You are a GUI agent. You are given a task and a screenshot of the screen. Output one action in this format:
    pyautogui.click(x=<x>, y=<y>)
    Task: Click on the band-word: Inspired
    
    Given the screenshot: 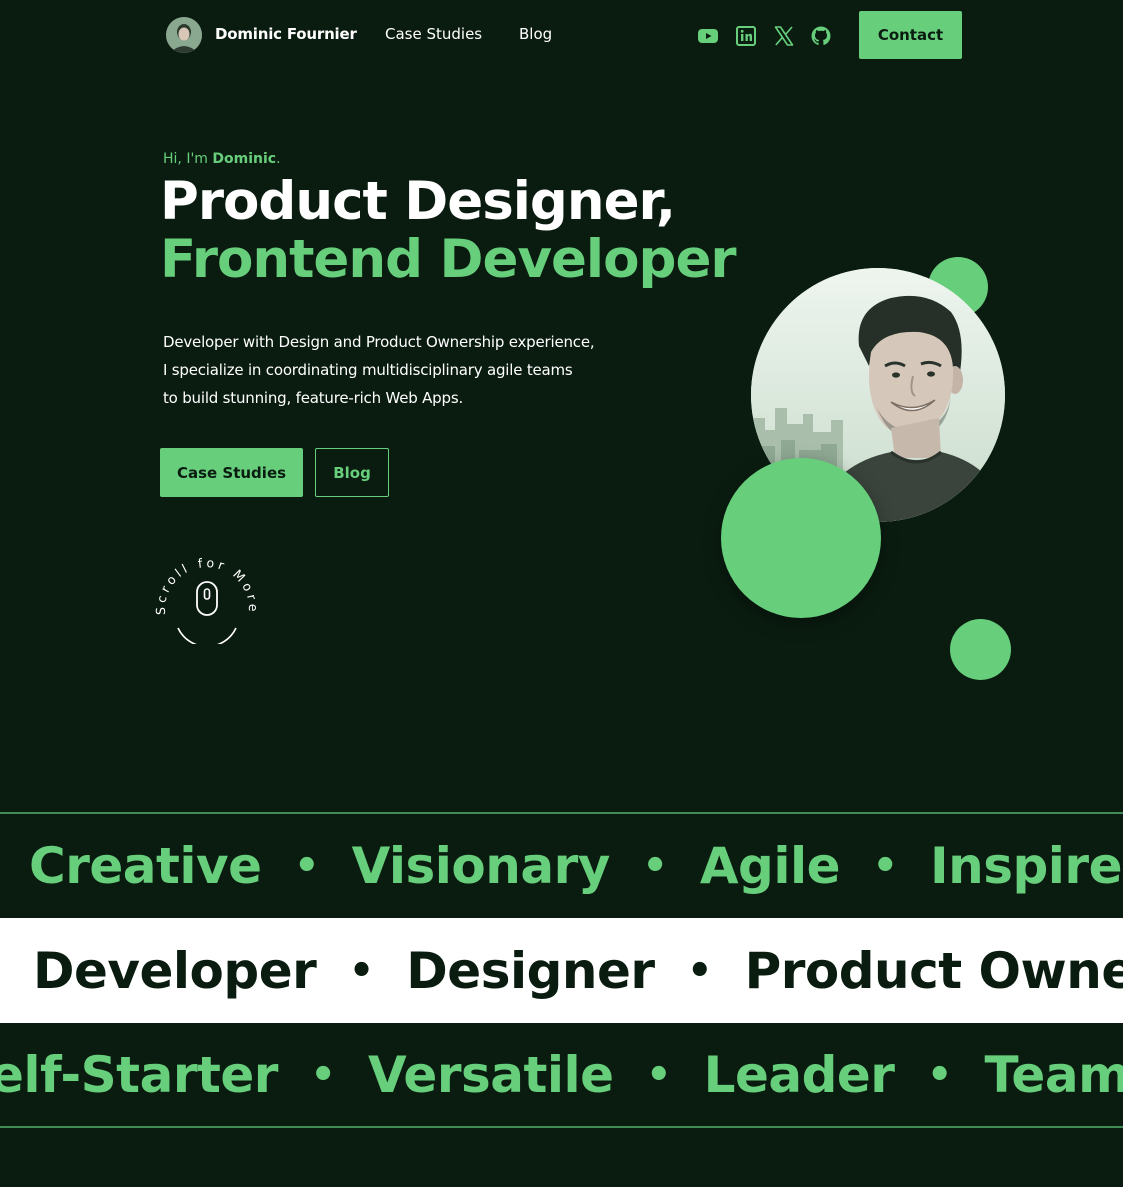 What is the action you would take?
    pyautogui.click(x=1026, y=866)
    